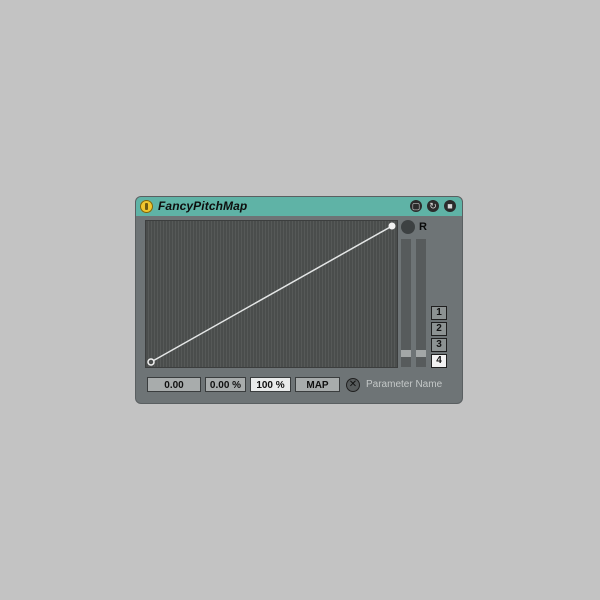  What do you see at coordinates (146, 206) in the screenshot?
I see `power-icon` at bounding box center [146, 206].